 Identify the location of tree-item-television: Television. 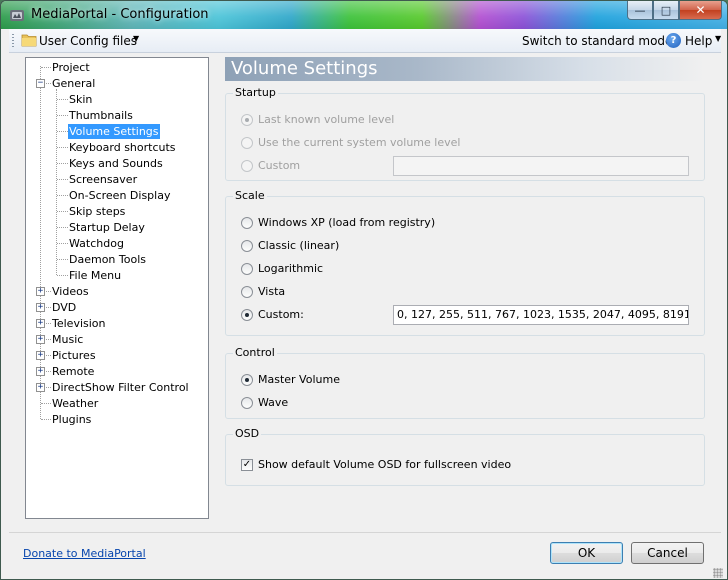
(79, 323).